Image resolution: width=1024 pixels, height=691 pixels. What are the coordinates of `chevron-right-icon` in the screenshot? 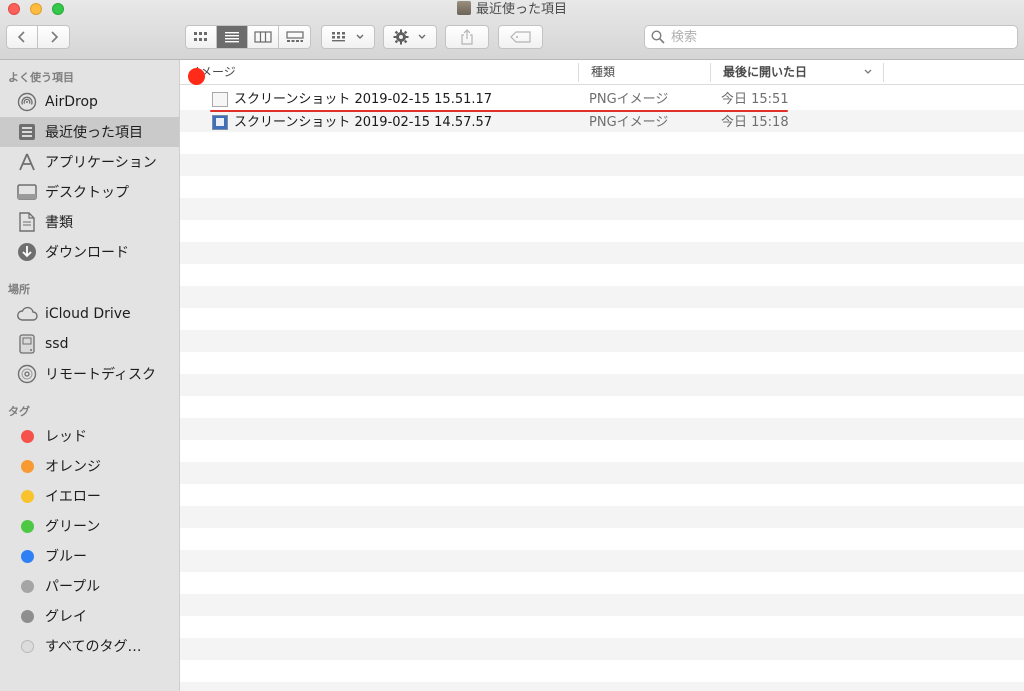 It's located at (54, 37).